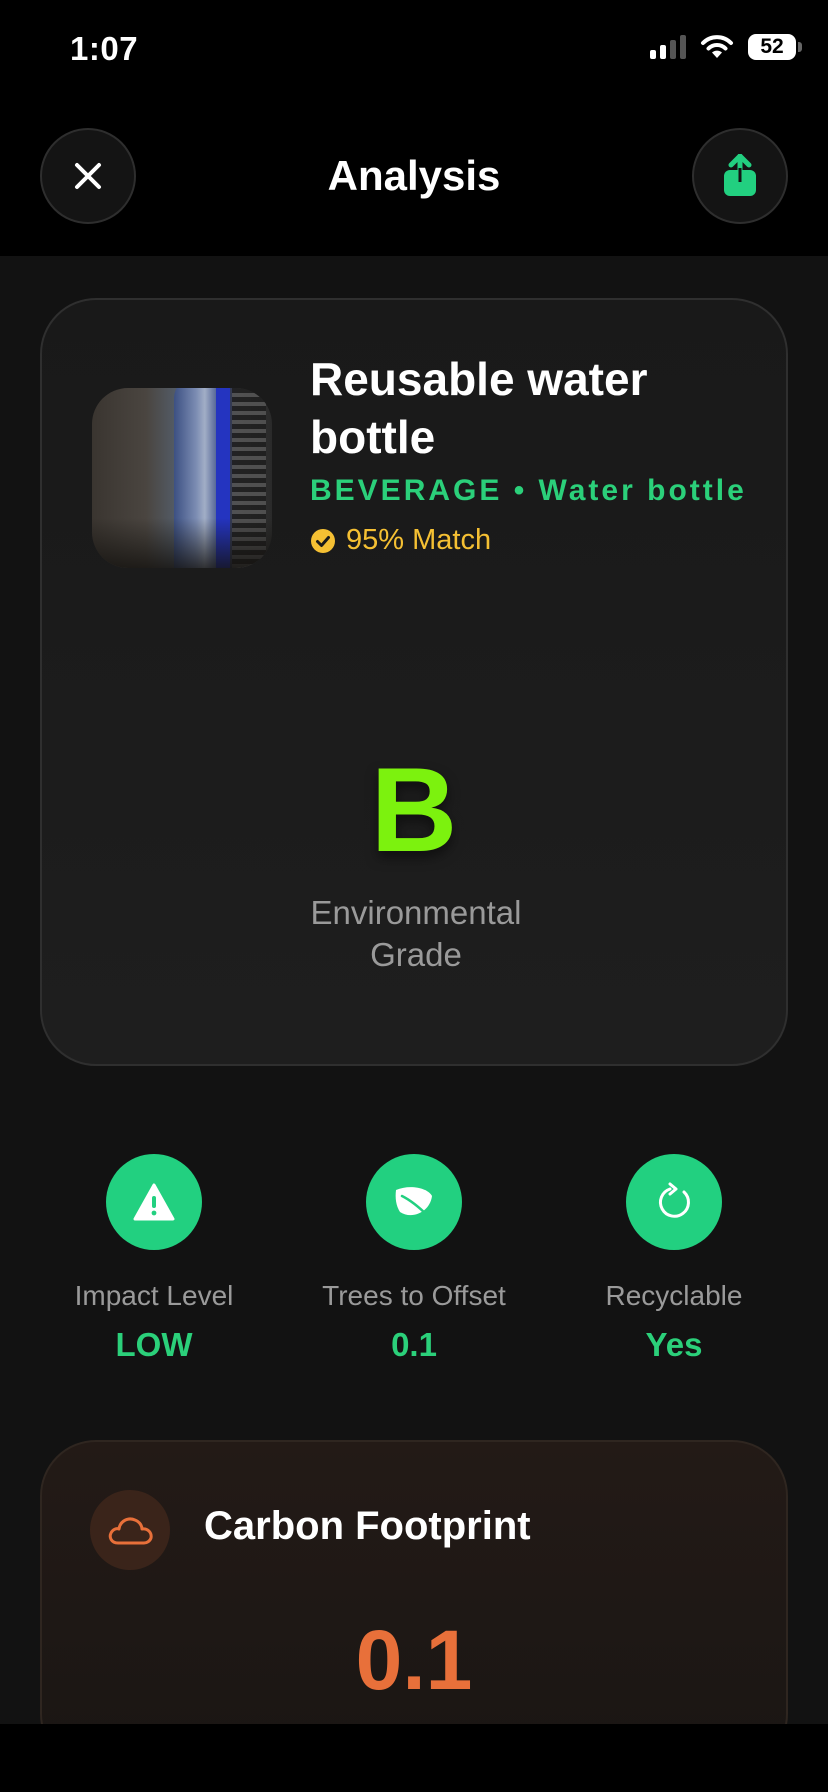 Image resolution: width=828 pixels, height=1792 pixels. What do you see at coordinates (479, 408) in the screenshot?
I see `product-name: Reusable water bottle` at bounding box center [479, 408].